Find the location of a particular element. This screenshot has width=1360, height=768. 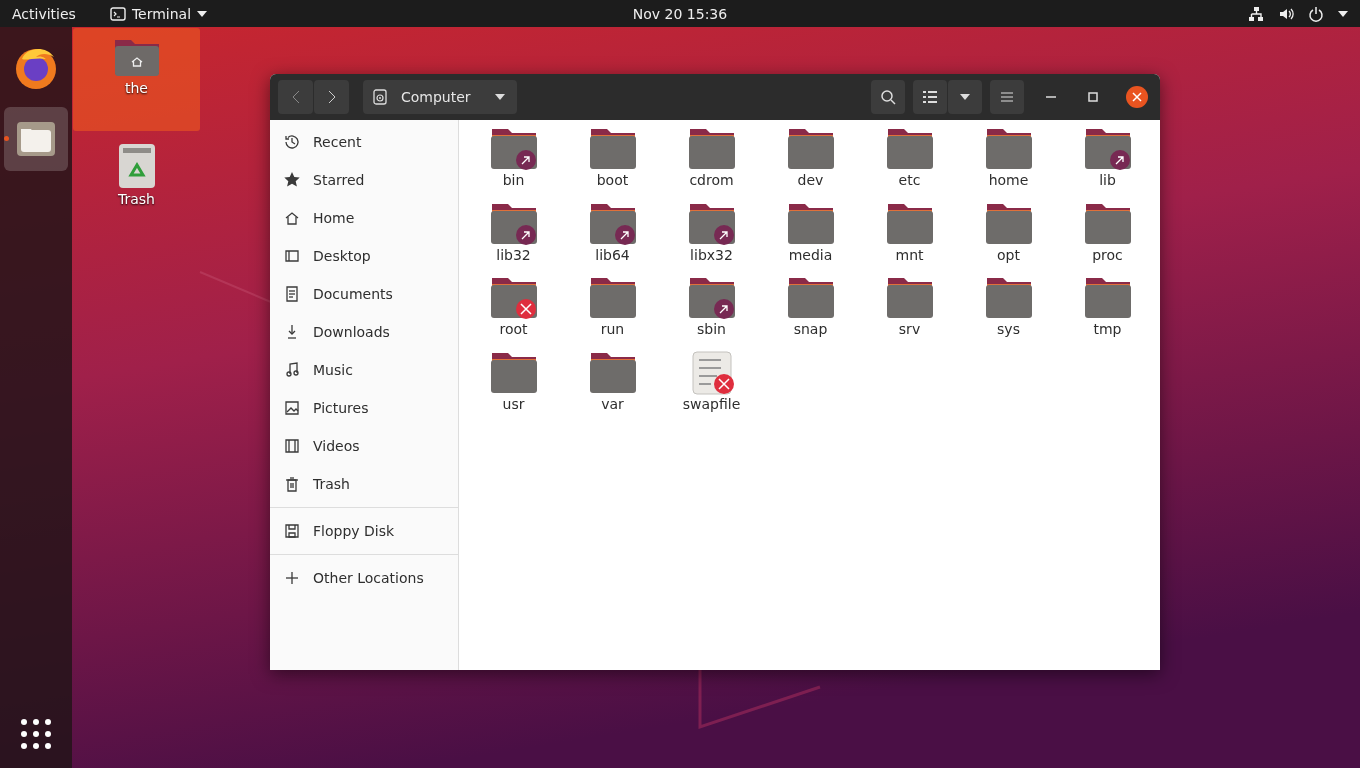

chevron-left-icon is located at coordinates (295, 97).